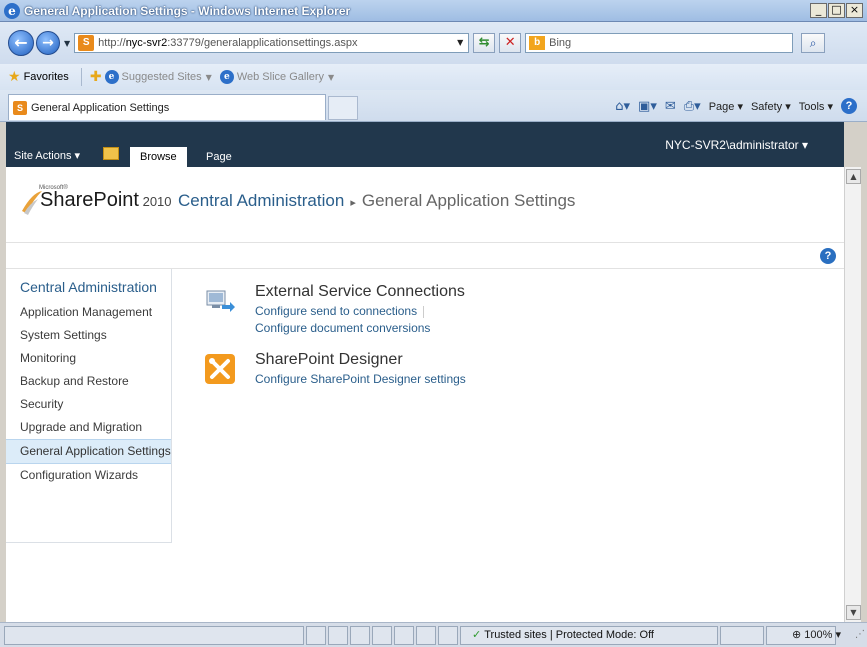 The width and height of the screenshot is (867, 647). Describe the element at coordinates (342, 328) in the screenshot. I see `configure-document-conversions-link: Configure document conversions` at that location.